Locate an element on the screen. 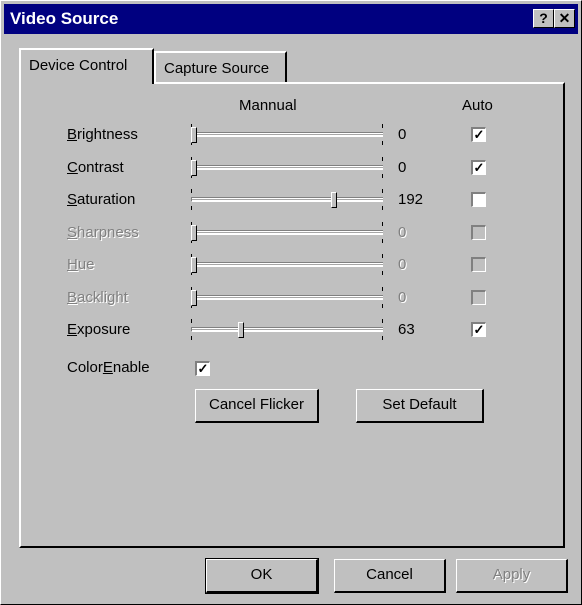 This screenshot has width=582, height=605. saturation-slider-thumb is located at coordinates (334, 200).